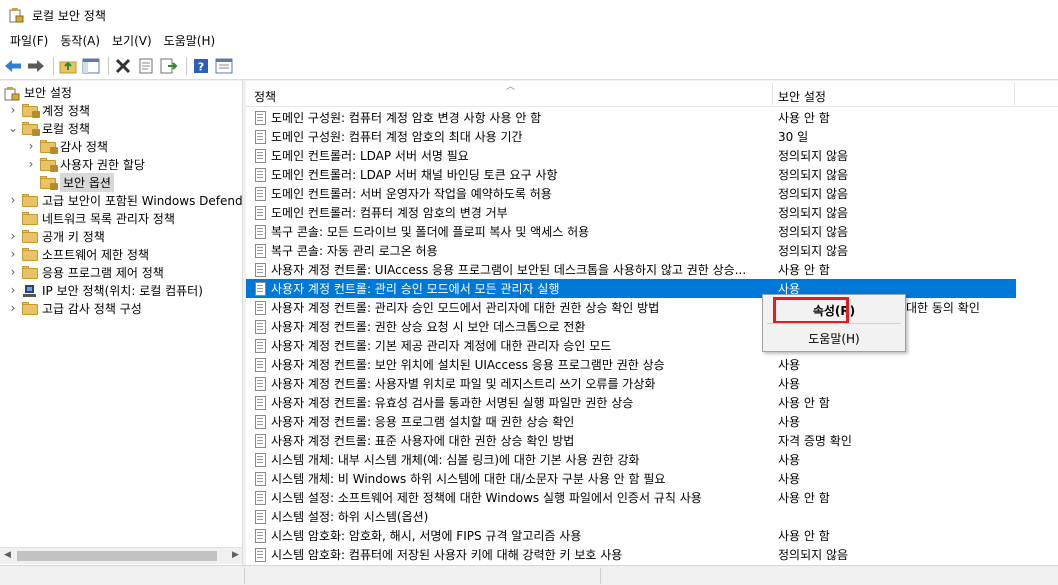 The width and height of the screenshot is (1058, 585). I want to click on policy-name: 복구 콘솔: 모든 드라이브 및 폴더에 플로피 복사 및 액세스 허용, so click(430, 232).